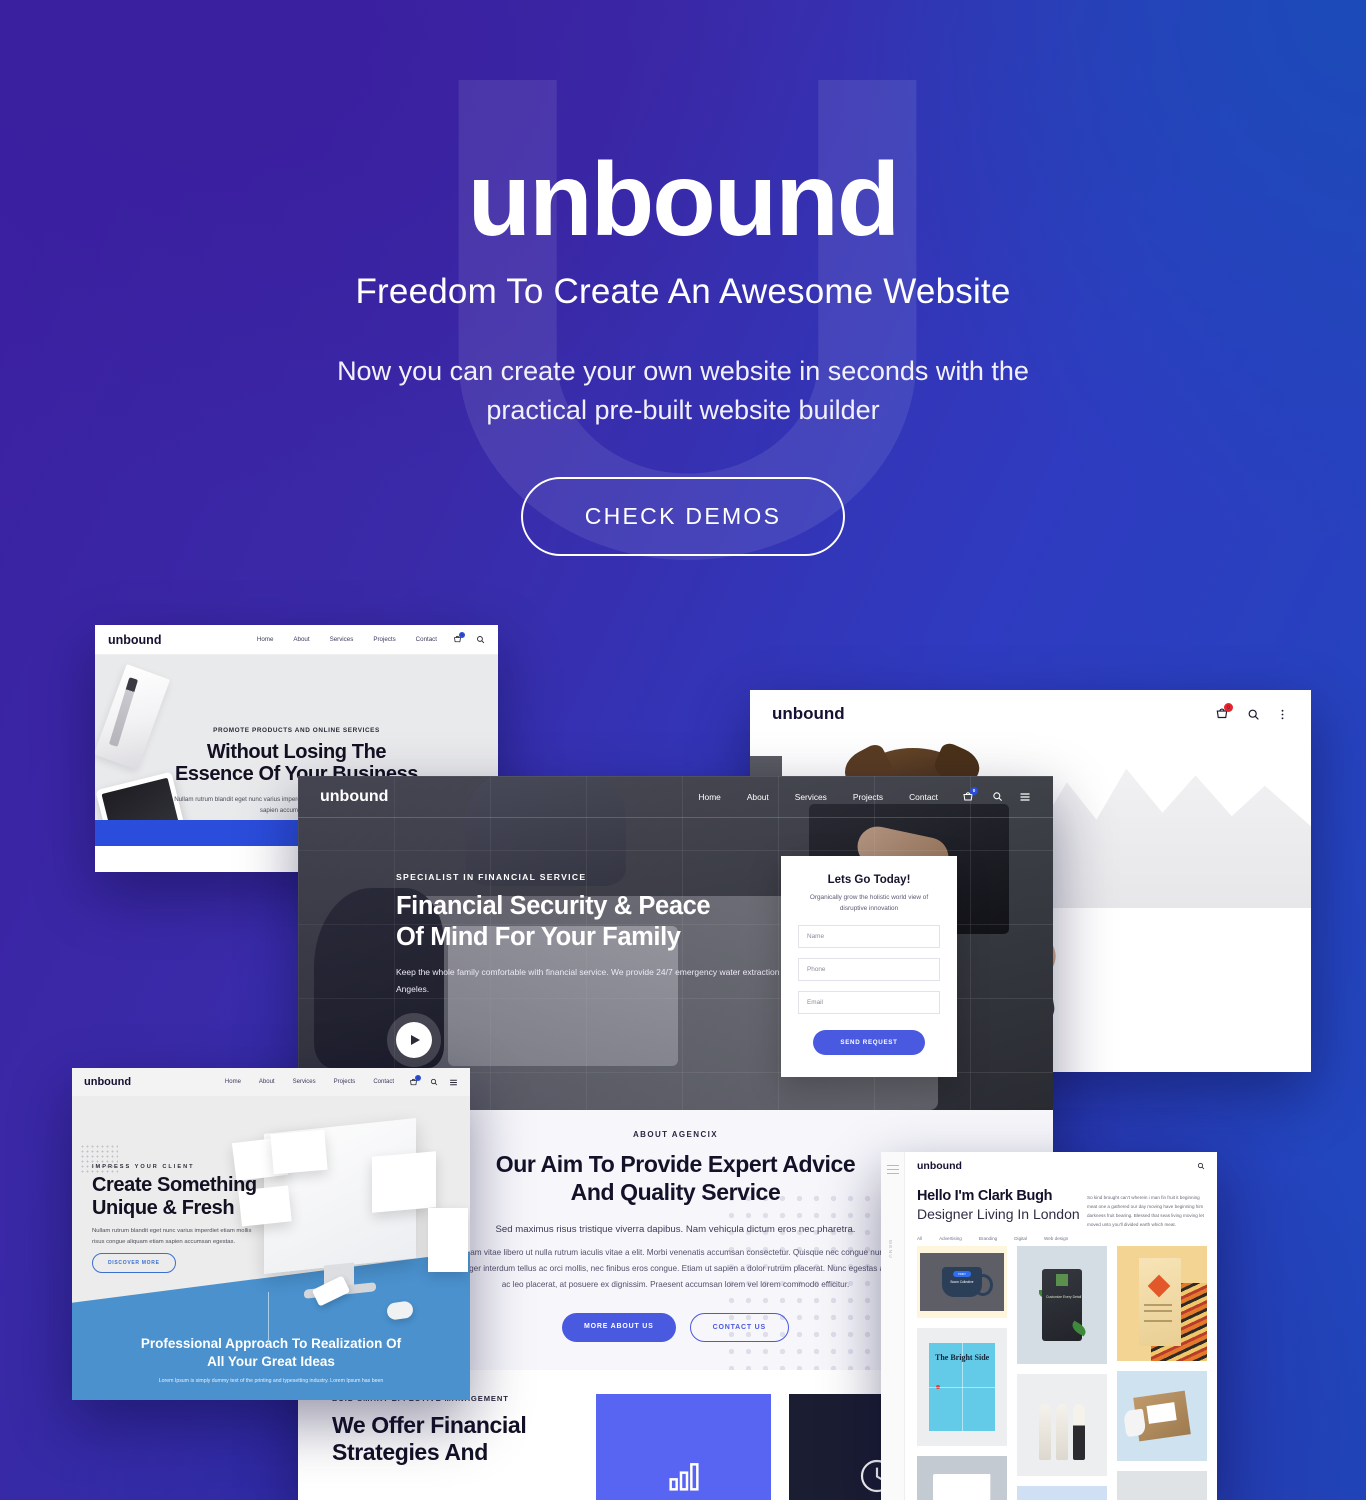  I want to click on play-icon, so click(414, 1040).